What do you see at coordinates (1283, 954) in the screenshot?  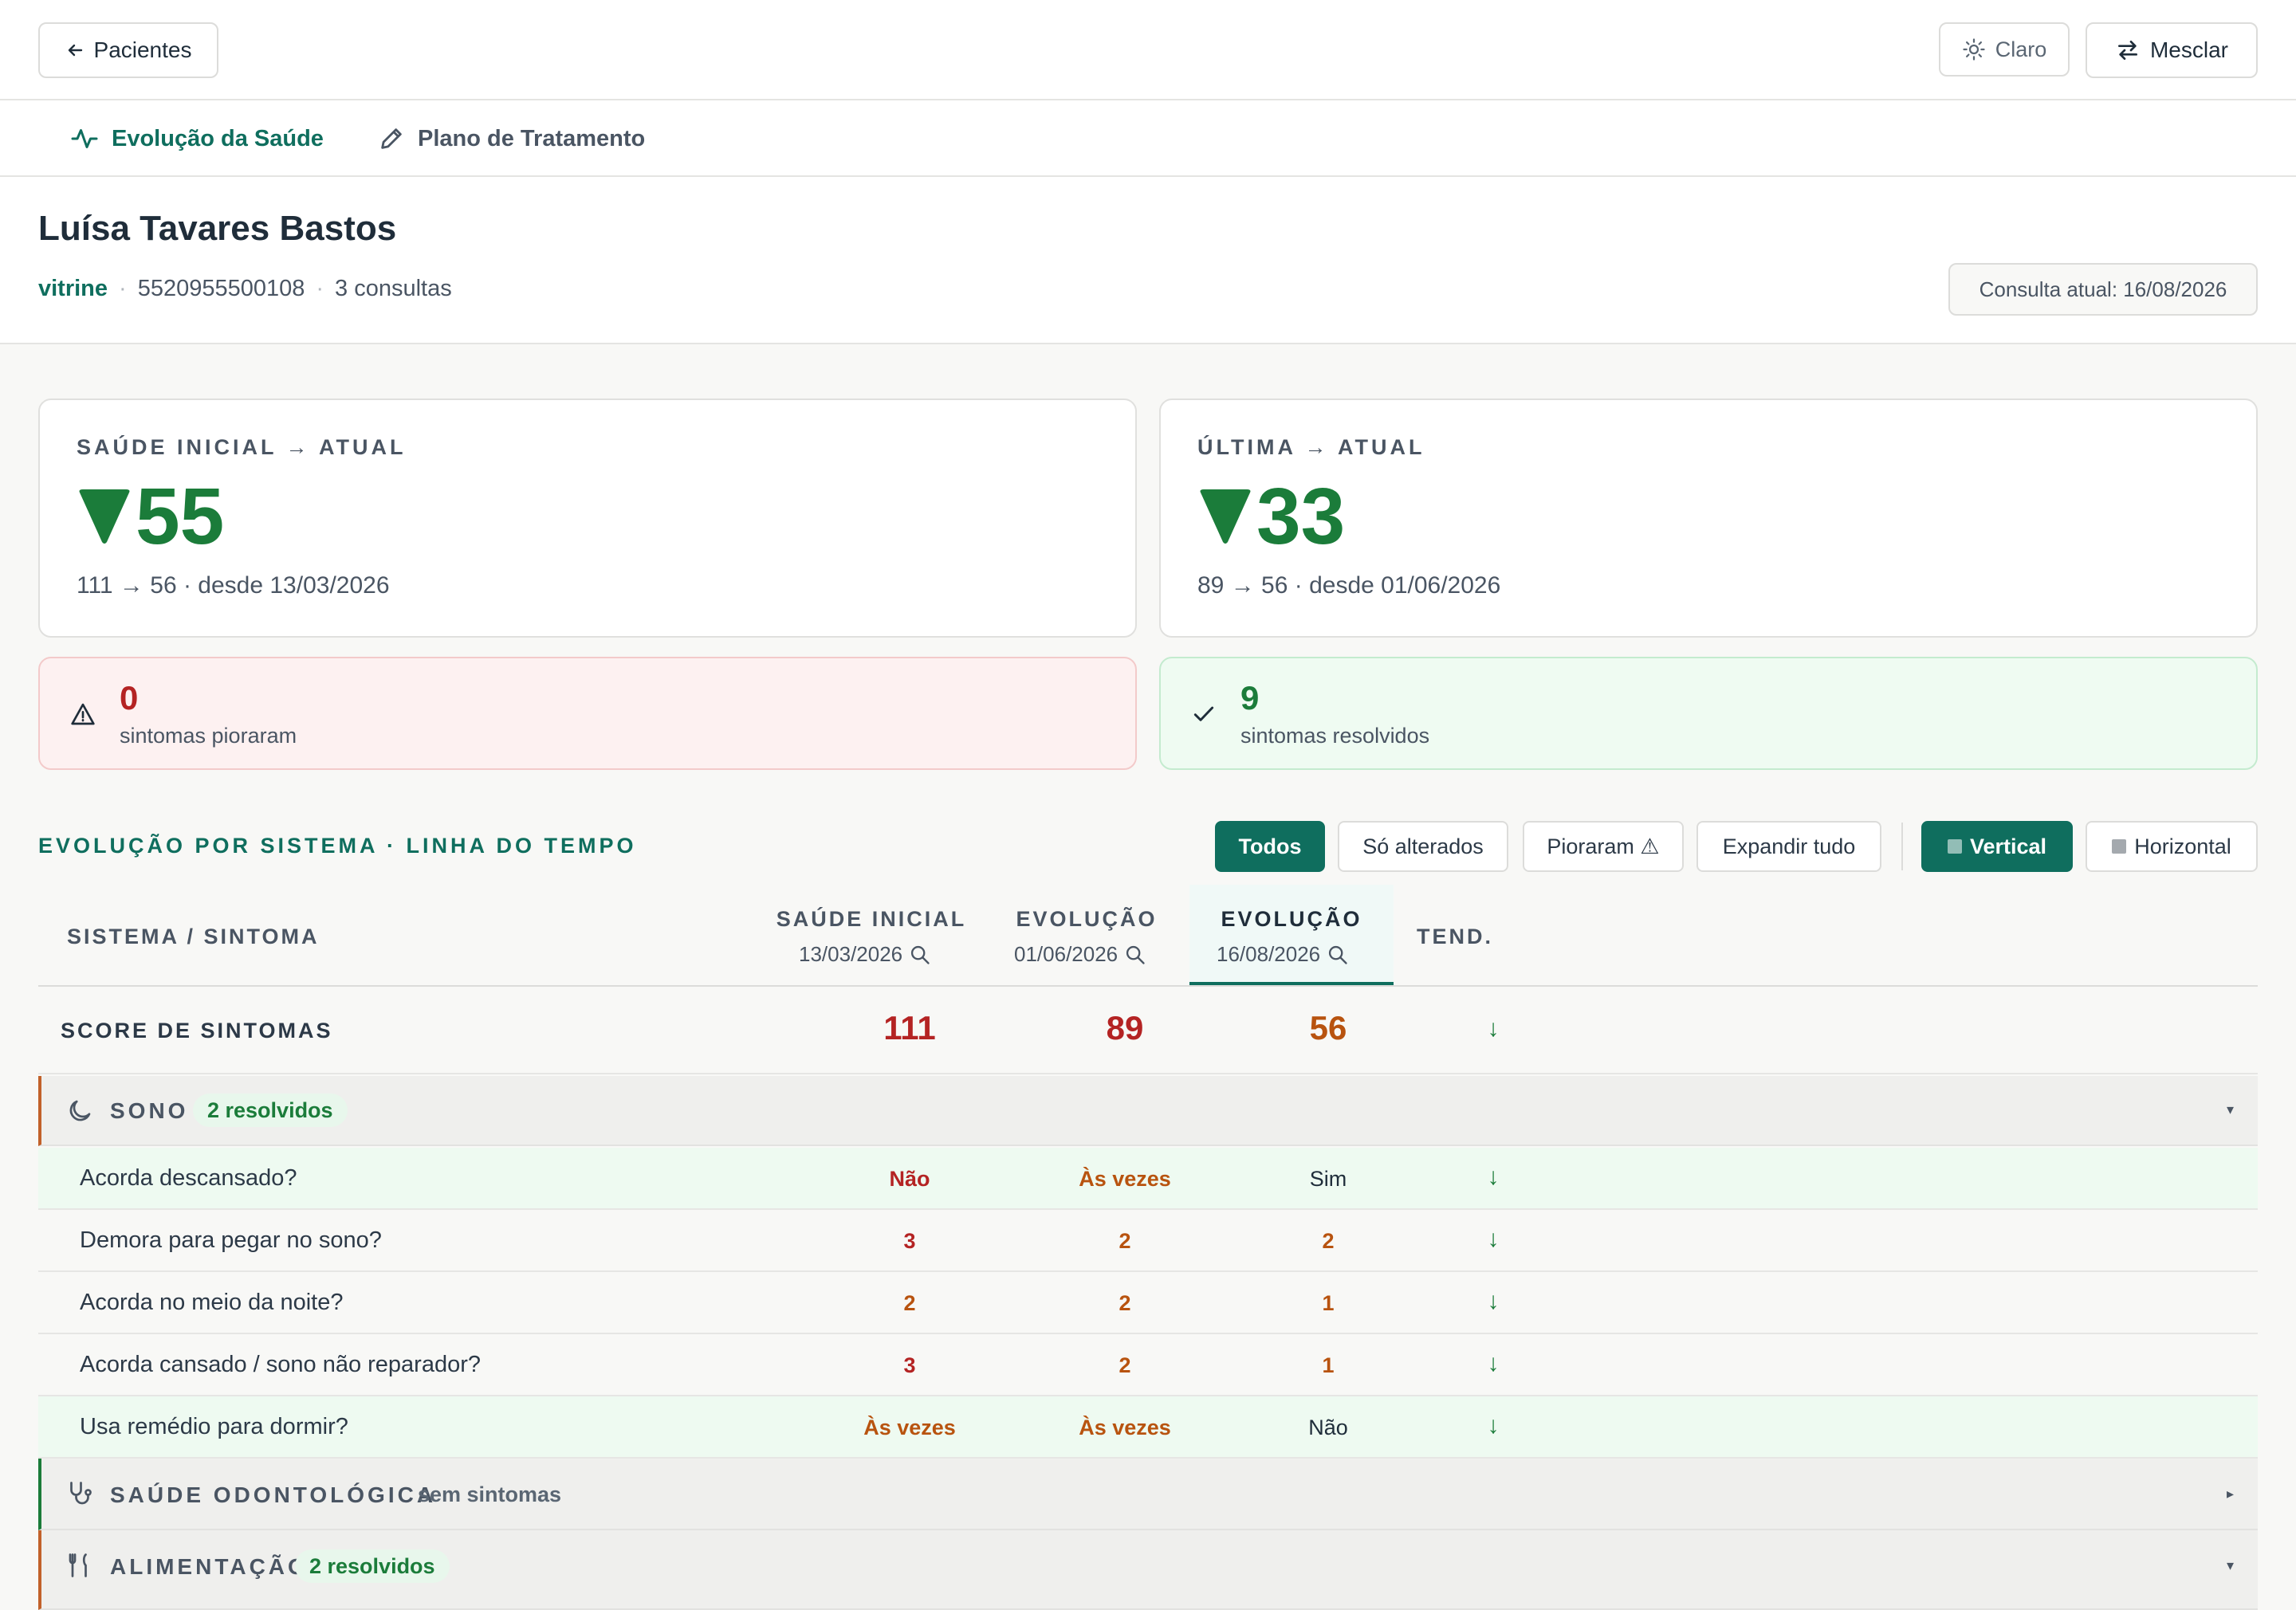 I see `col-header-date: 16/08/2026` at bounding box center [1283, 954].